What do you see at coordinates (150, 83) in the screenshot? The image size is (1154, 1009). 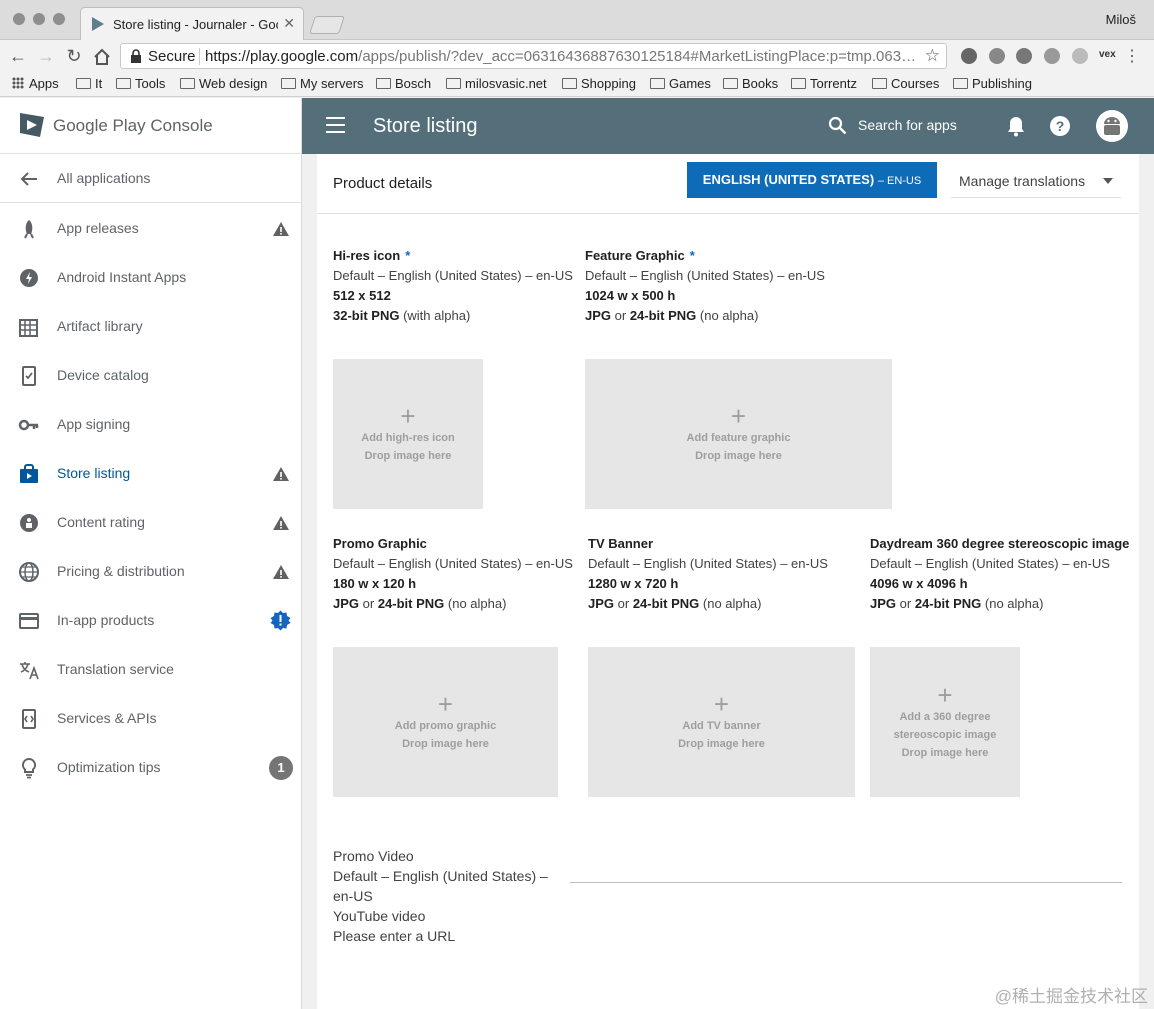 I see `bookmark-label: Tools` at bounding box center [150, 83].